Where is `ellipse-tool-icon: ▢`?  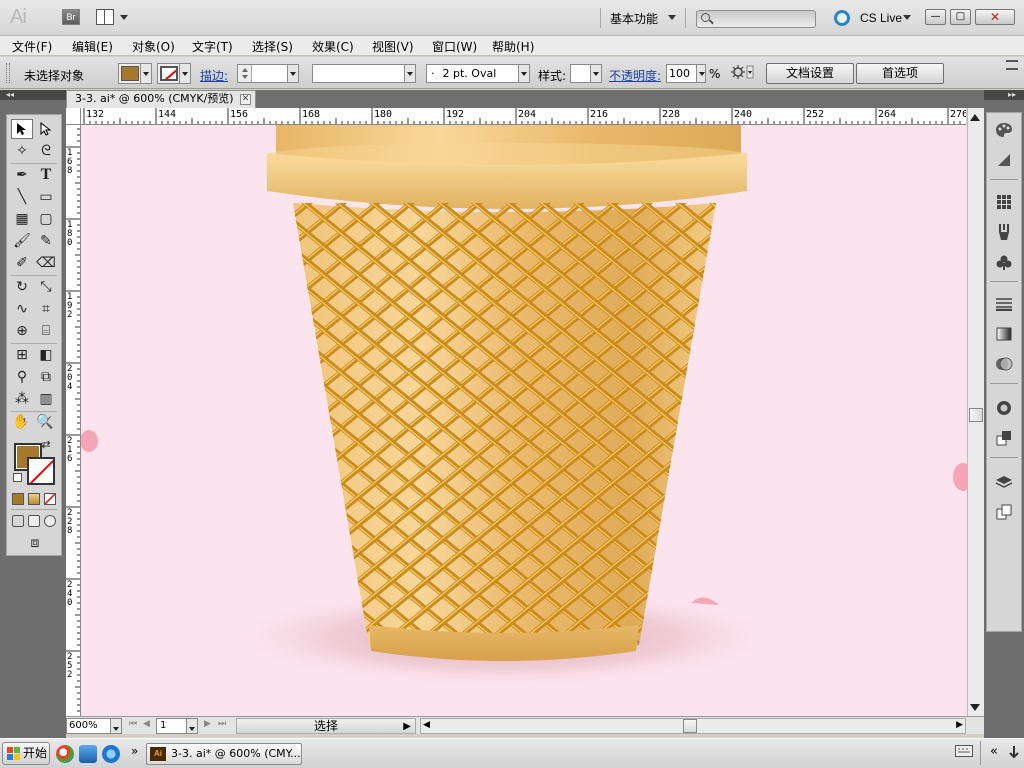 ellipse-tool-icon: ▢ is located at coordinates (46, 219).